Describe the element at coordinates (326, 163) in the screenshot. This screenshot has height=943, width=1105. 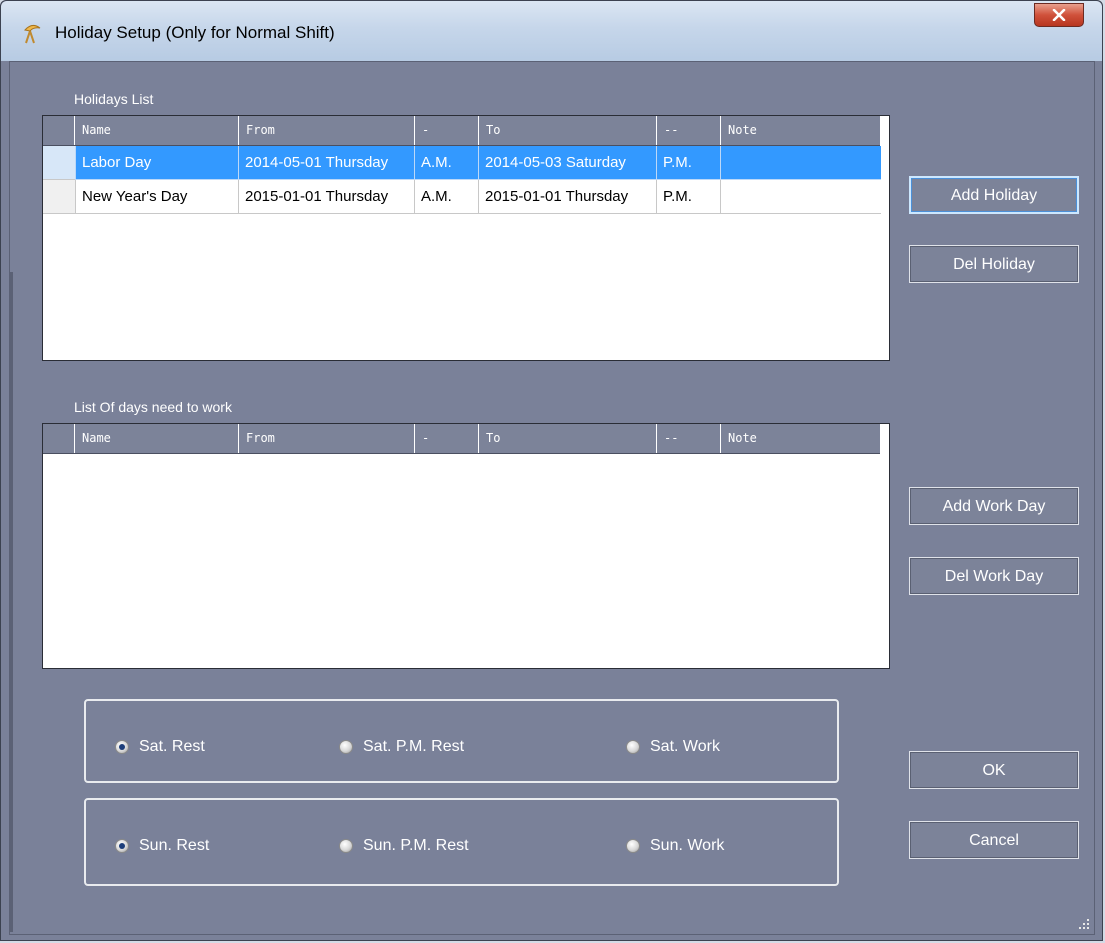
I see `cell-from: 2014-05-01 Thursday` at that location.